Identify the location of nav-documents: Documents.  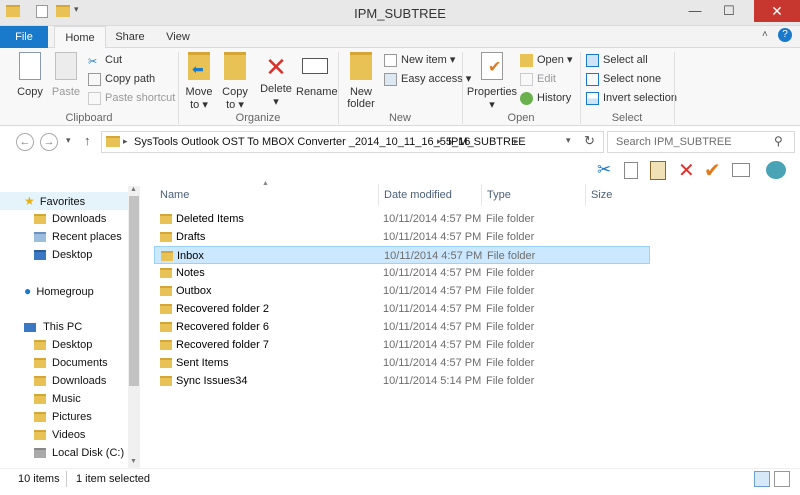
(64, 363).